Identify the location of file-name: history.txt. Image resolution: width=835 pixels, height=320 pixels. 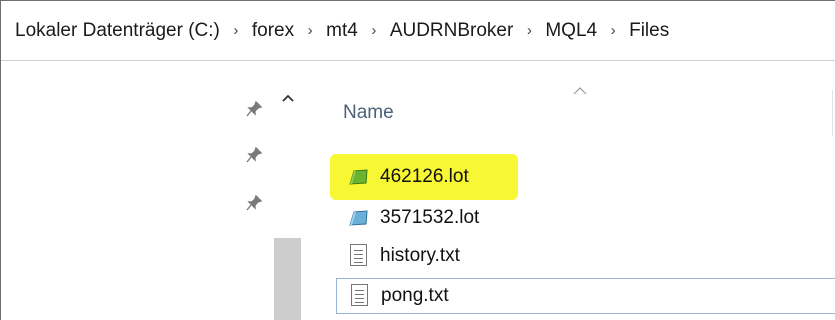
(420, 255).